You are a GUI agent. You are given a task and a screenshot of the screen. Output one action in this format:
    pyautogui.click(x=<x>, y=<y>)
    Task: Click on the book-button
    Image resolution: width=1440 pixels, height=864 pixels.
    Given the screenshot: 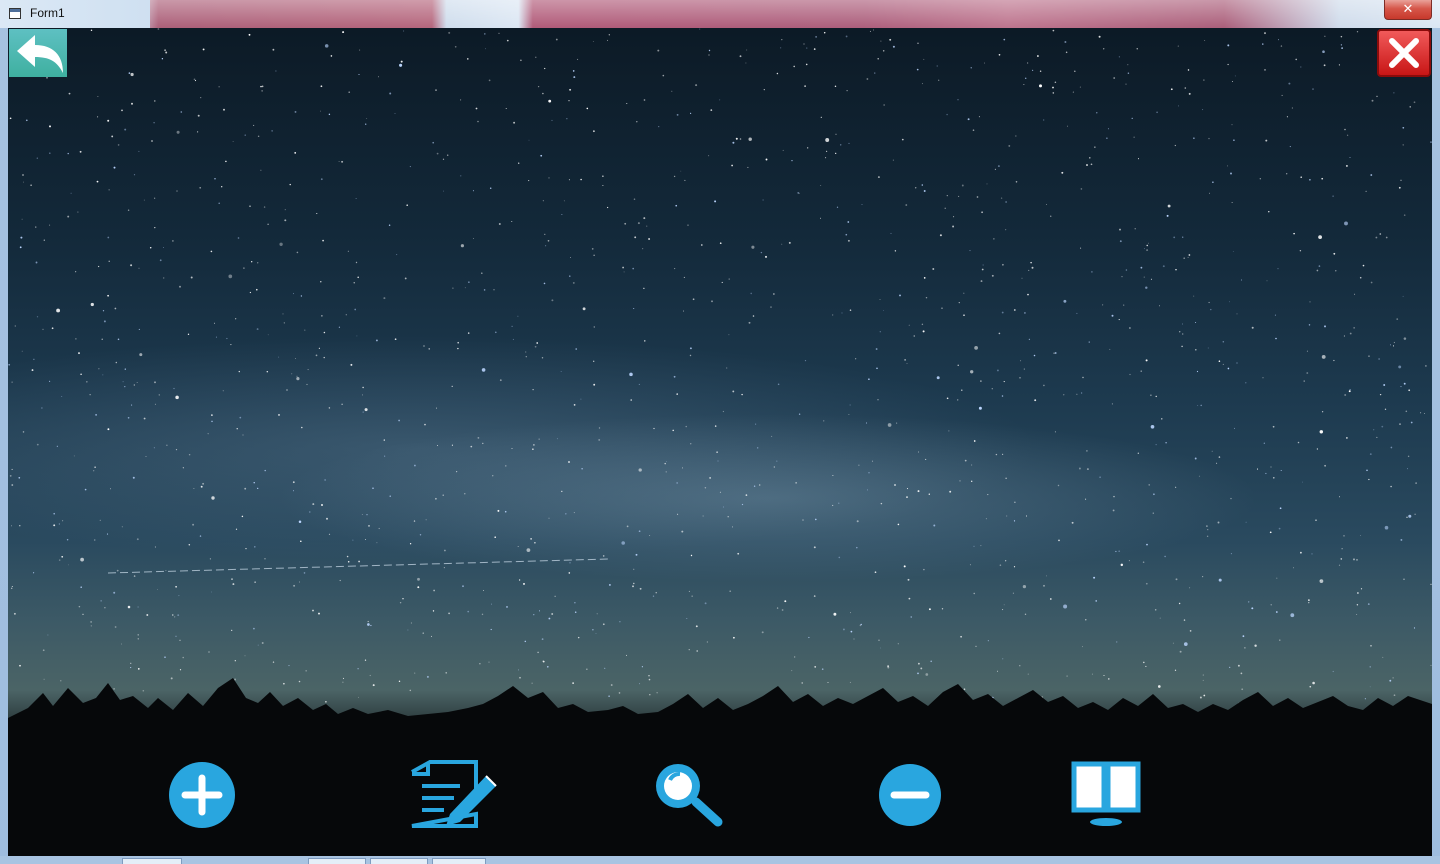 What is the action you would take?
    pyautogui.click(x=1106, y=795)
    